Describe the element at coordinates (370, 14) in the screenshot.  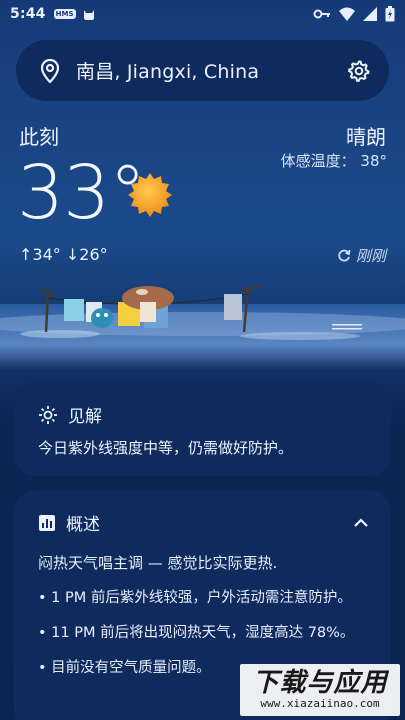
I see `signal-icon` at that location.